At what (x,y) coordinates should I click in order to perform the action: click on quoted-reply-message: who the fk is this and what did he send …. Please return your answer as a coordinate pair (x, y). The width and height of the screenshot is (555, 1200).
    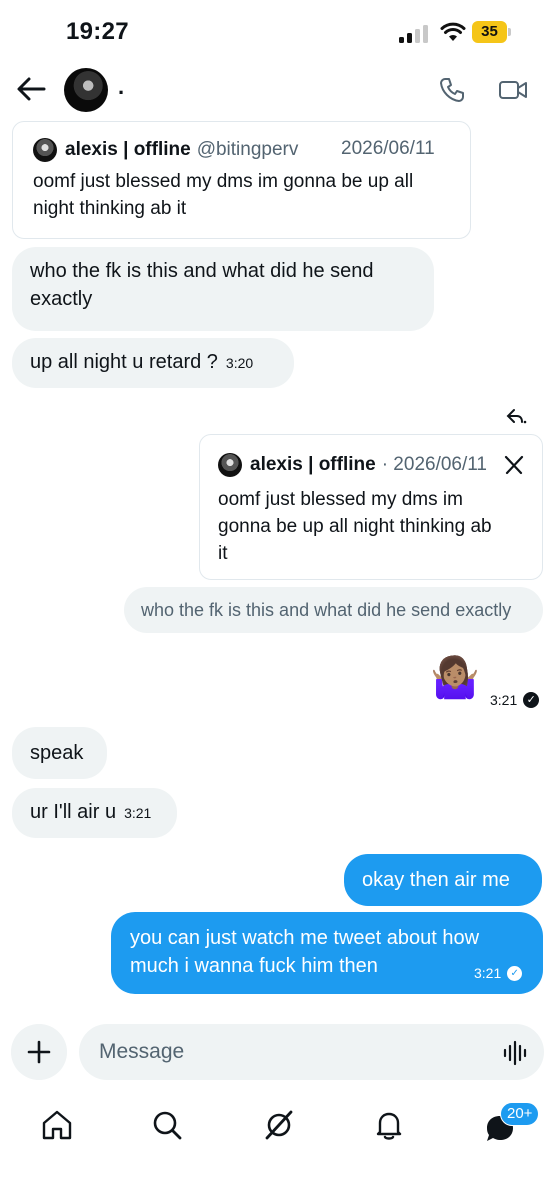
    Looking at the image, I should click on (333, 610).